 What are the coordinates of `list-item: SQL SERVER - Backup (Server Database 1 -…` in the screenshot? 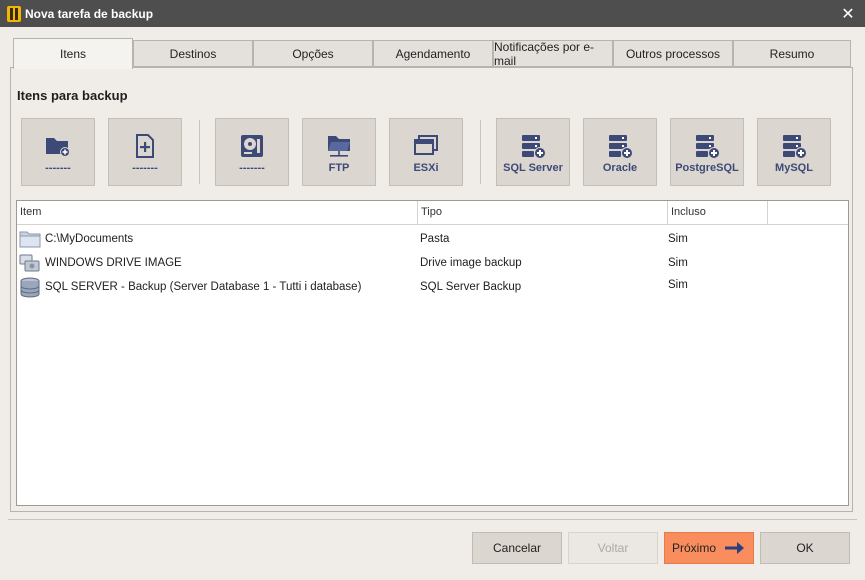 It's located at (432, 287).